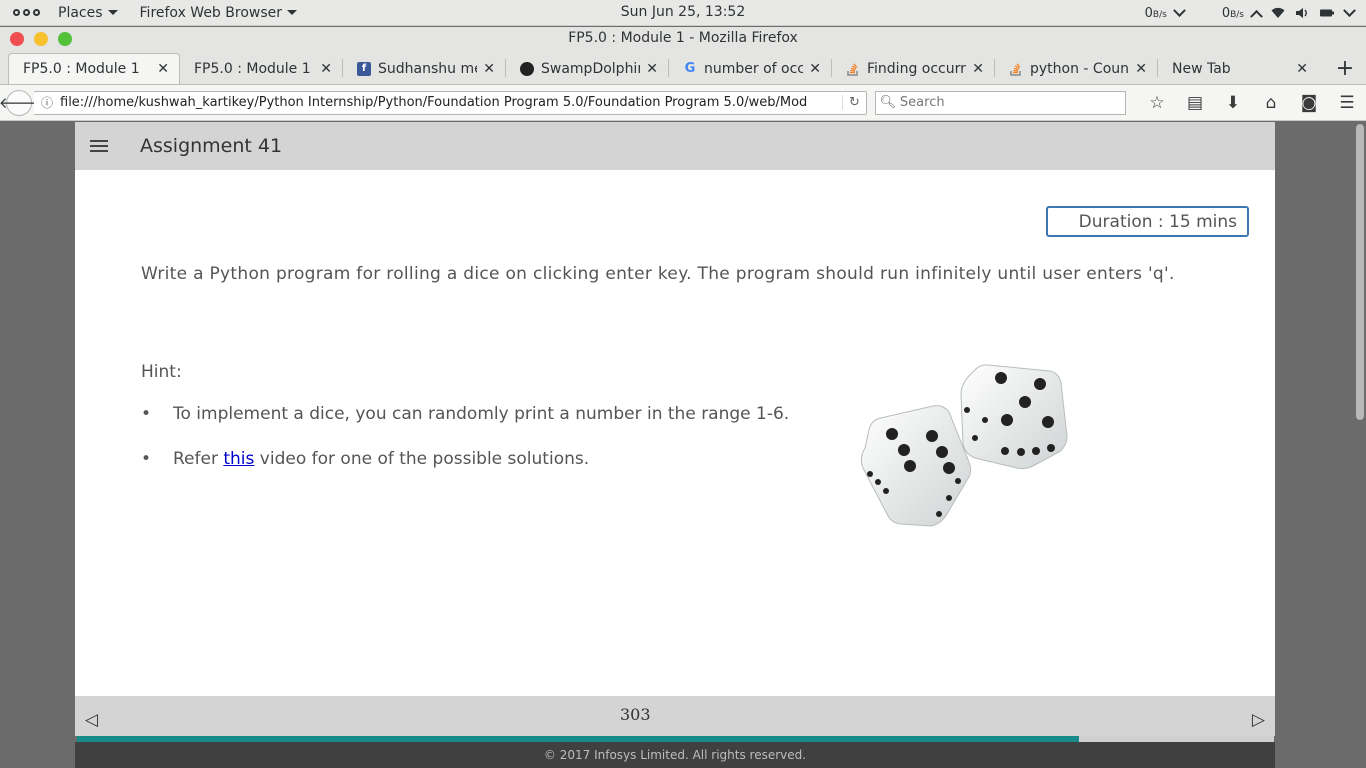  What do you see at coordinates (675, 146) in the screenshot?
I see `assignment-header: Assignment 41` at bounding box center [675, 146].